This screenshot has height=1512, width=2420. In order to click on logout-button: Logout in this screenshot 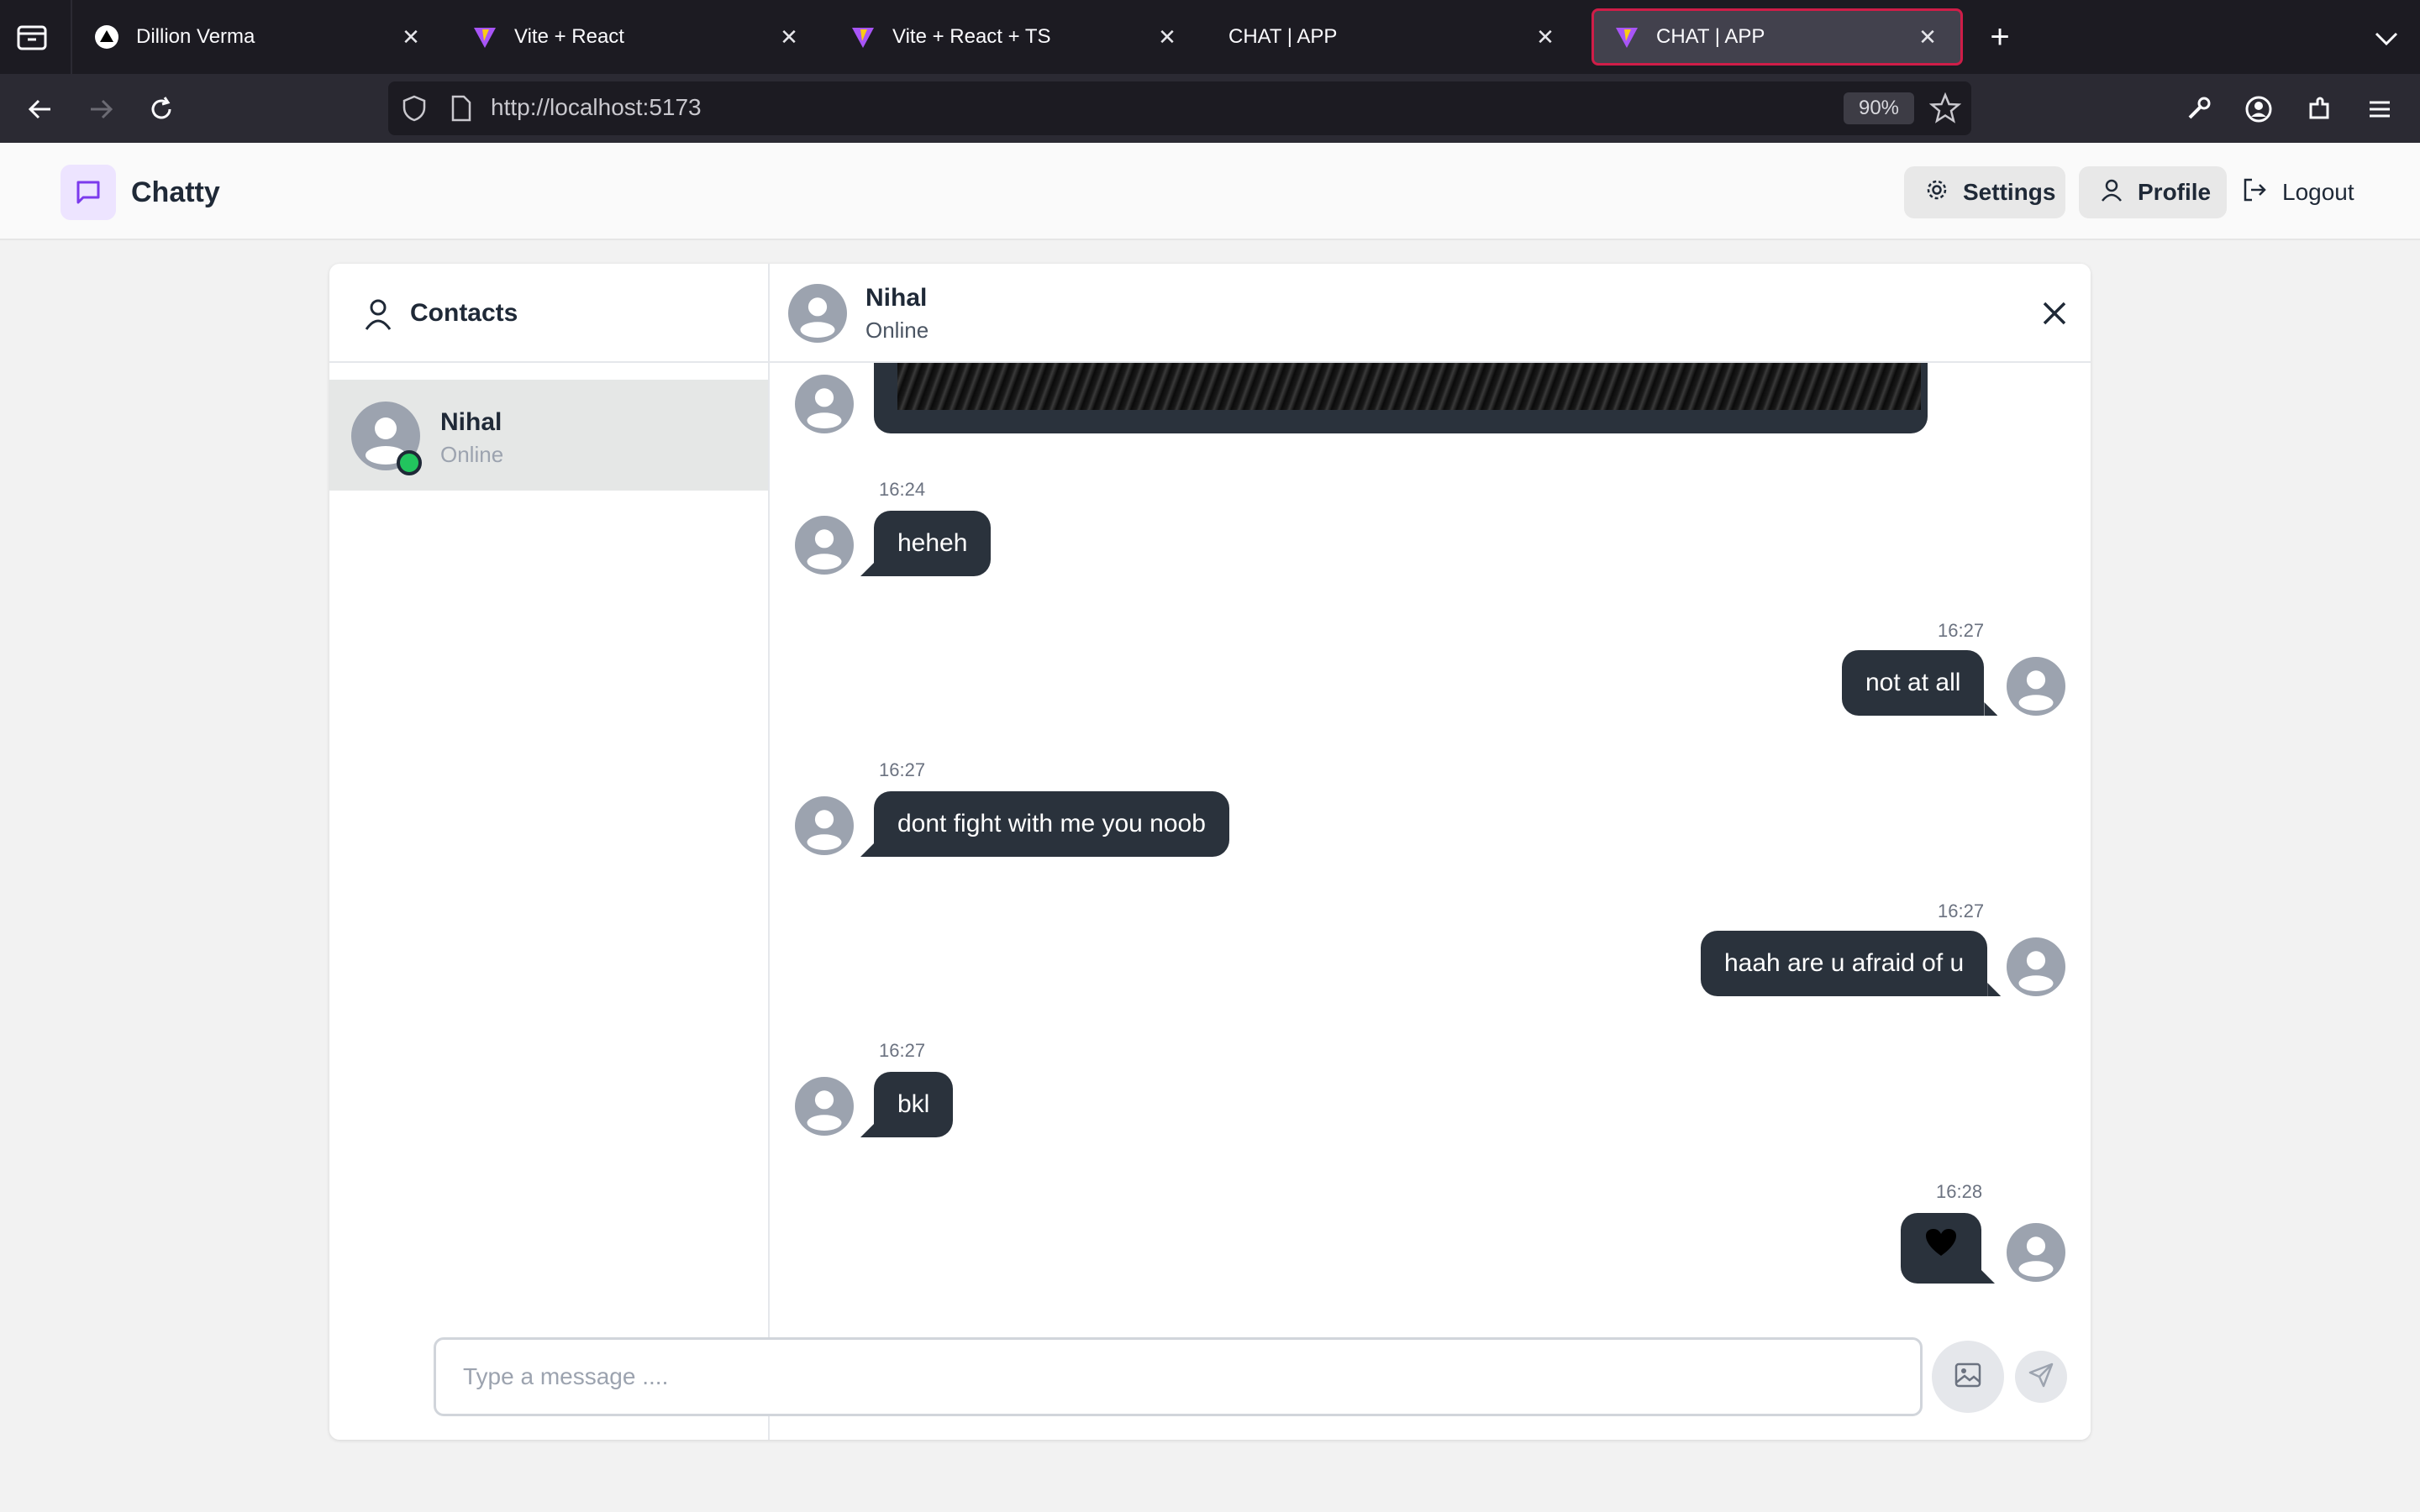, I will do `click(2299, 192)`.